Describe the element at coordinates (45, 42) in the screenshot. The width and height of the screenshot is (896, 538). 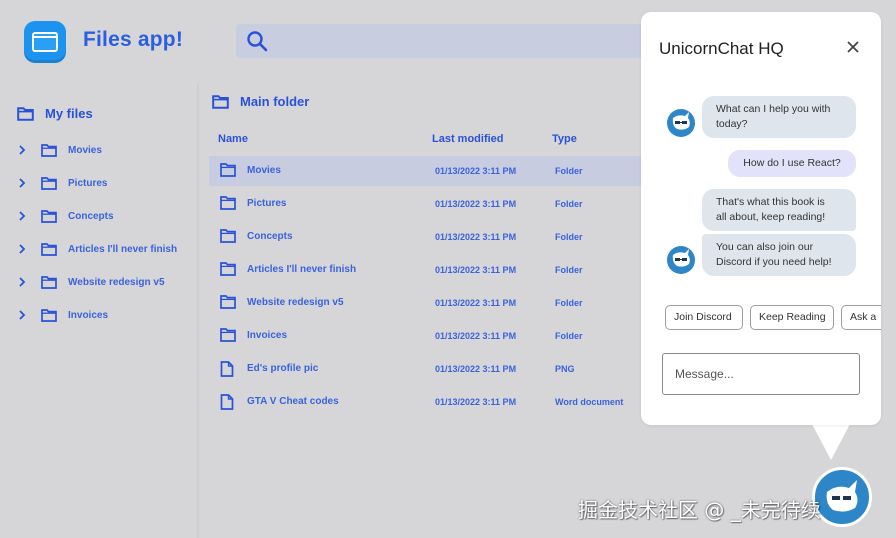
I see `app-logo-icon` at that location.